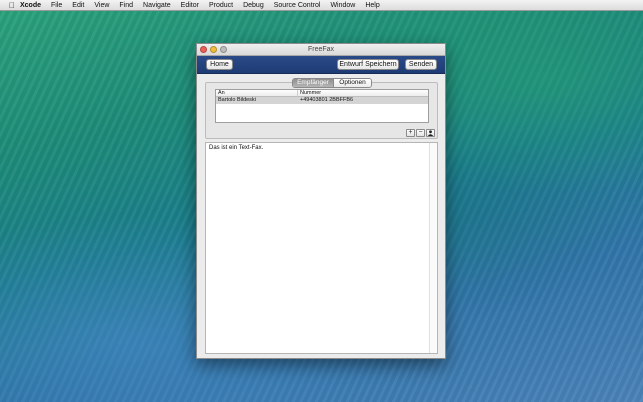 The image size is (643, 402). Describe the element at coordinates (101, 5) in the screenshot. I see `menu-view: View` at that location.